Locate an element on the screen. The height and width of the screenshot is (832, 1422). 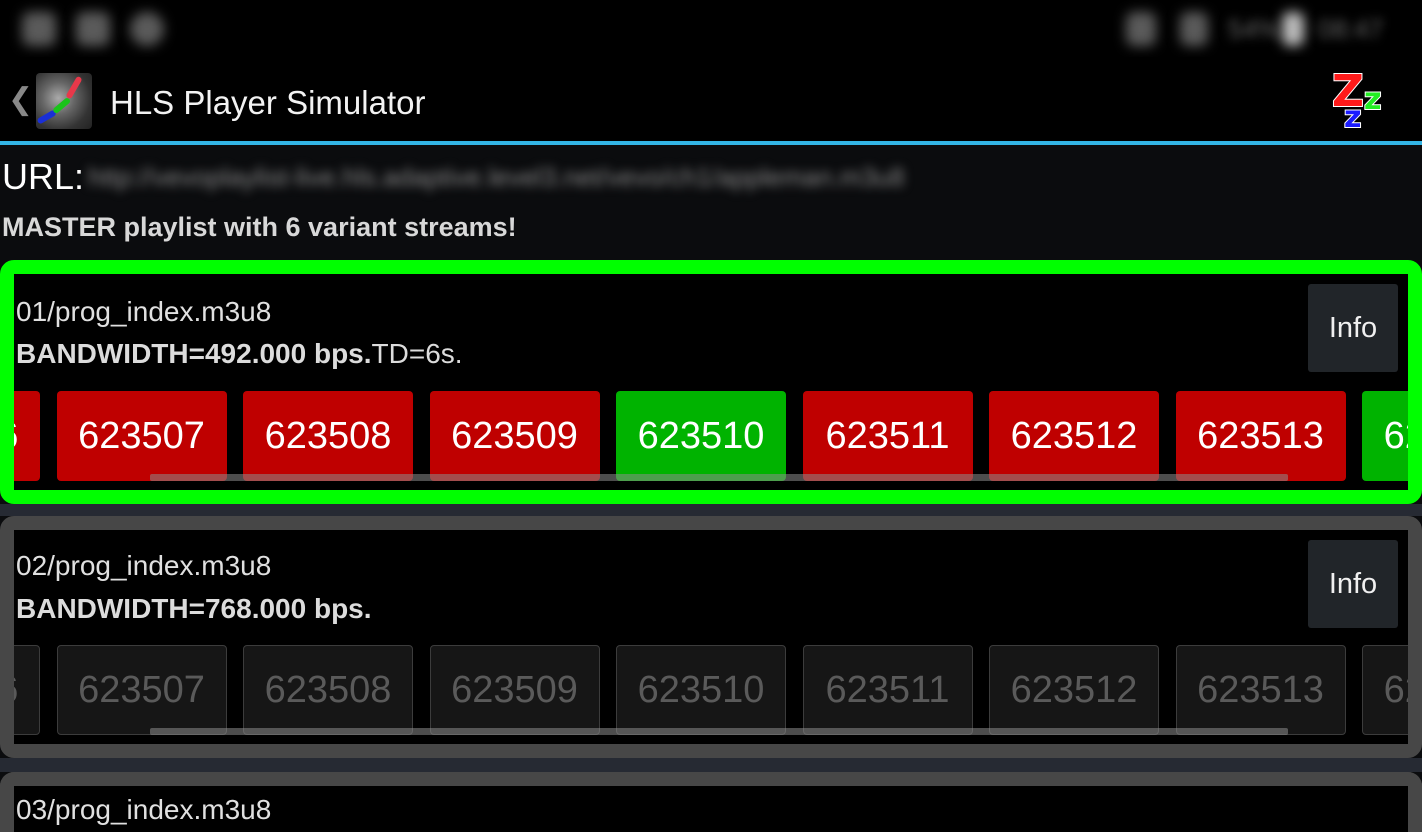
stream-playlist-name: 03/prog_index.m3u8 is located at coordinates (144, 809).